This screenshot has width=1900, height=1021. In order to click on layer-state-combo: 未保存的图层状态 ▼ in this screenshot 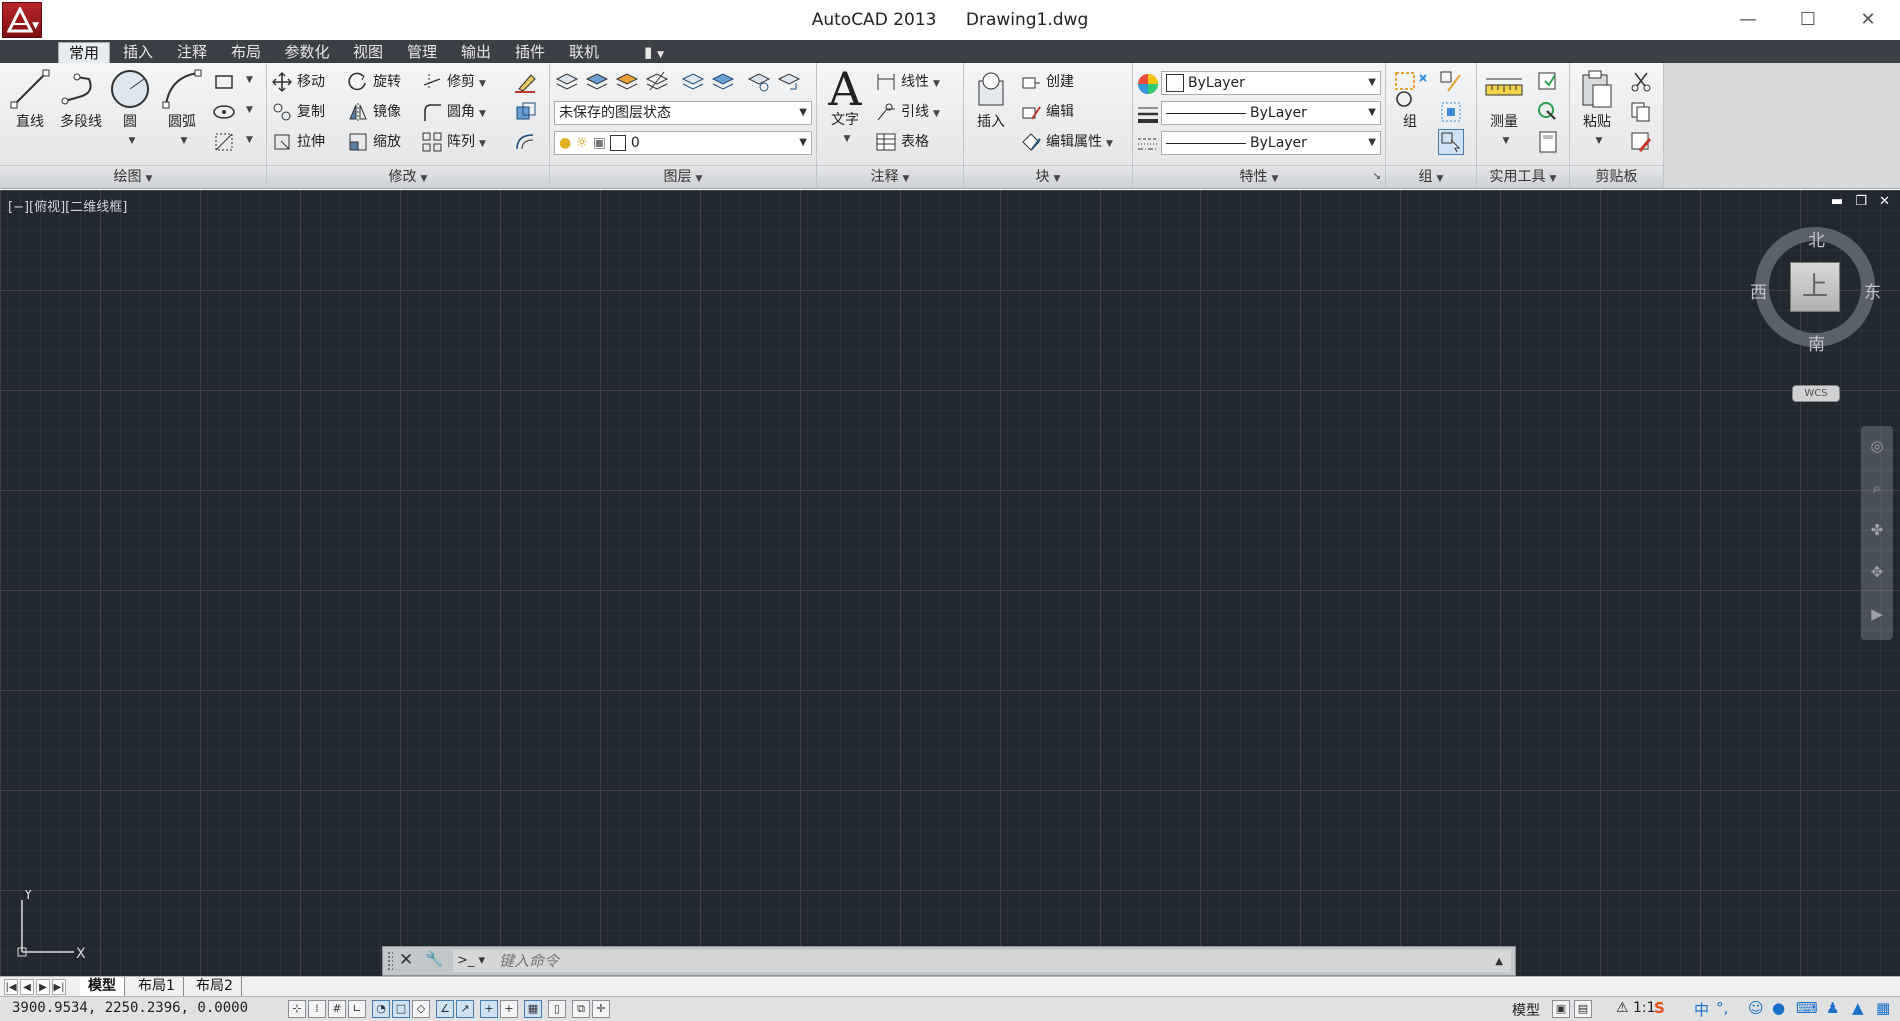, I will do `click(683, 113)`.